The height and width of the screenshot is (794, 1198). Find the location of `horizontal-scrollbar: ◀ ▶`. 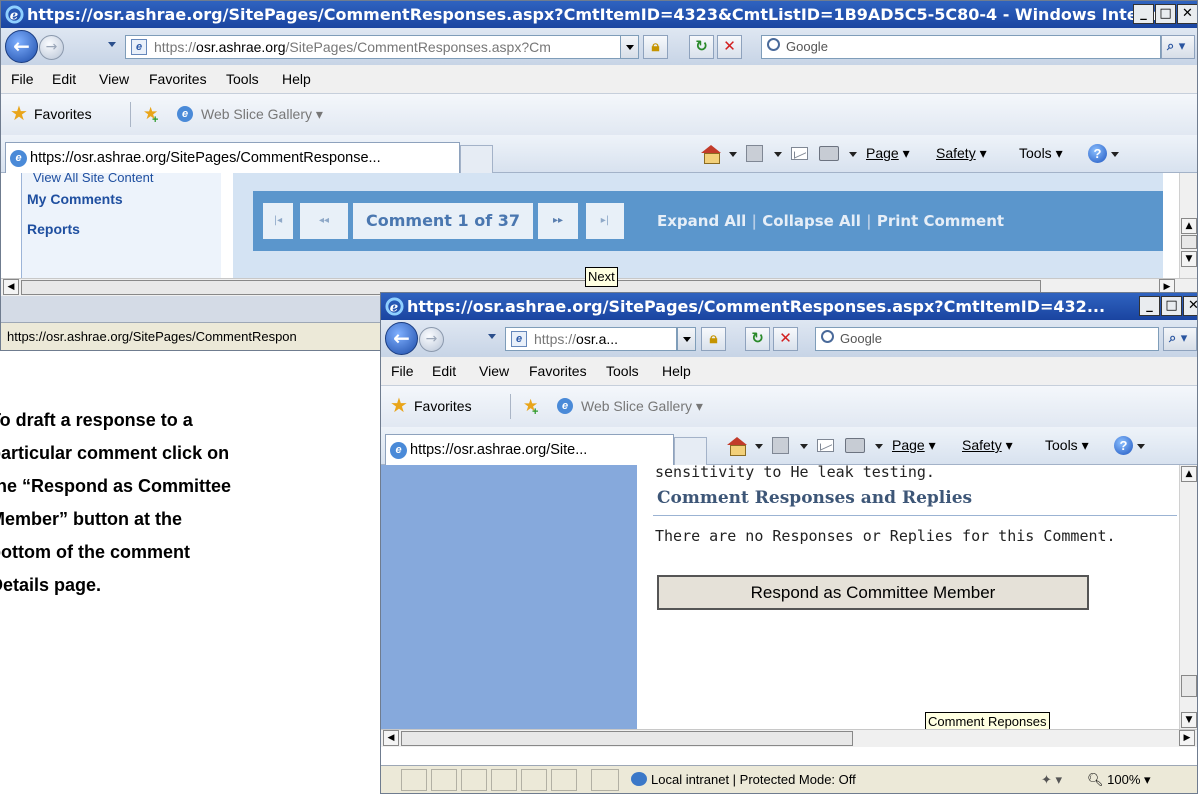

horizontal-scrollbar: ◀ ▶ is located at coordinates (789, 738).